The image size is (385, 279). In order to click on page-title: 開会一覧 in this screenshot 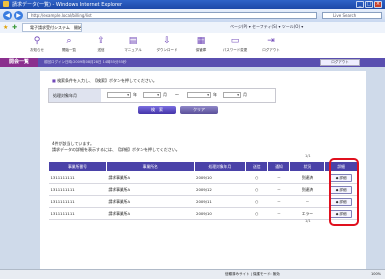, I will do `click(19, 62)`.